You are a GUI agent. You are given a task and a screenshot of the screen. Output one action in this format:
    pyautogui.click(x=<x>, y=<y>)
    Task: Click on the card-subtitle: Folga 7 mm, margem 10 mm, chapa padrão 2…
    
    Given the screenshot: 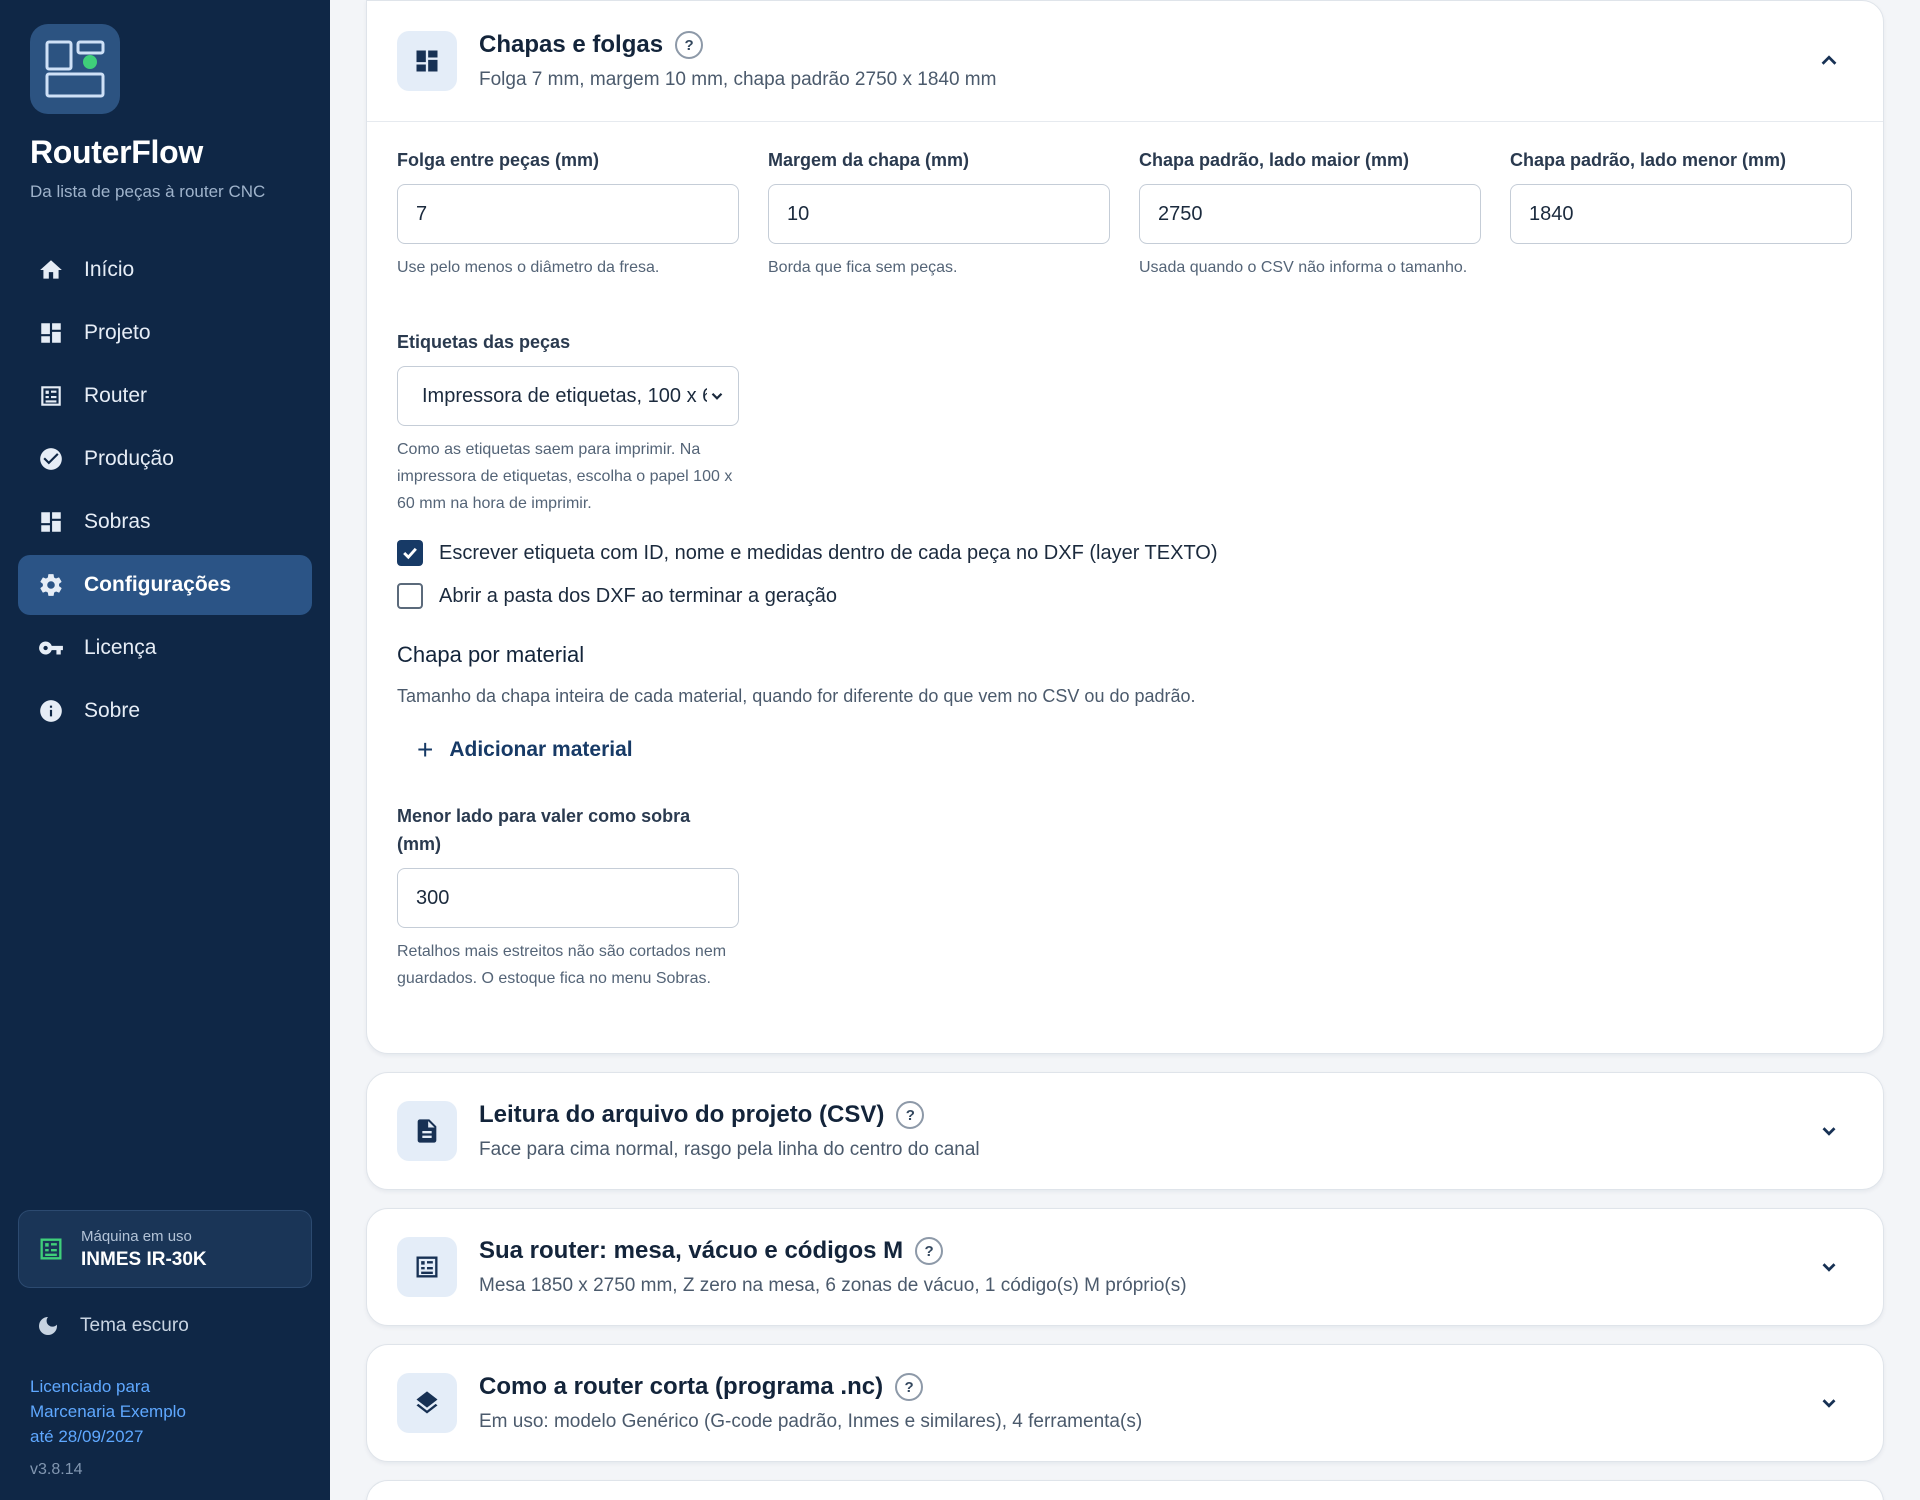 What is the action you would take?
    pyautogui.click(x=738, y=79)
    